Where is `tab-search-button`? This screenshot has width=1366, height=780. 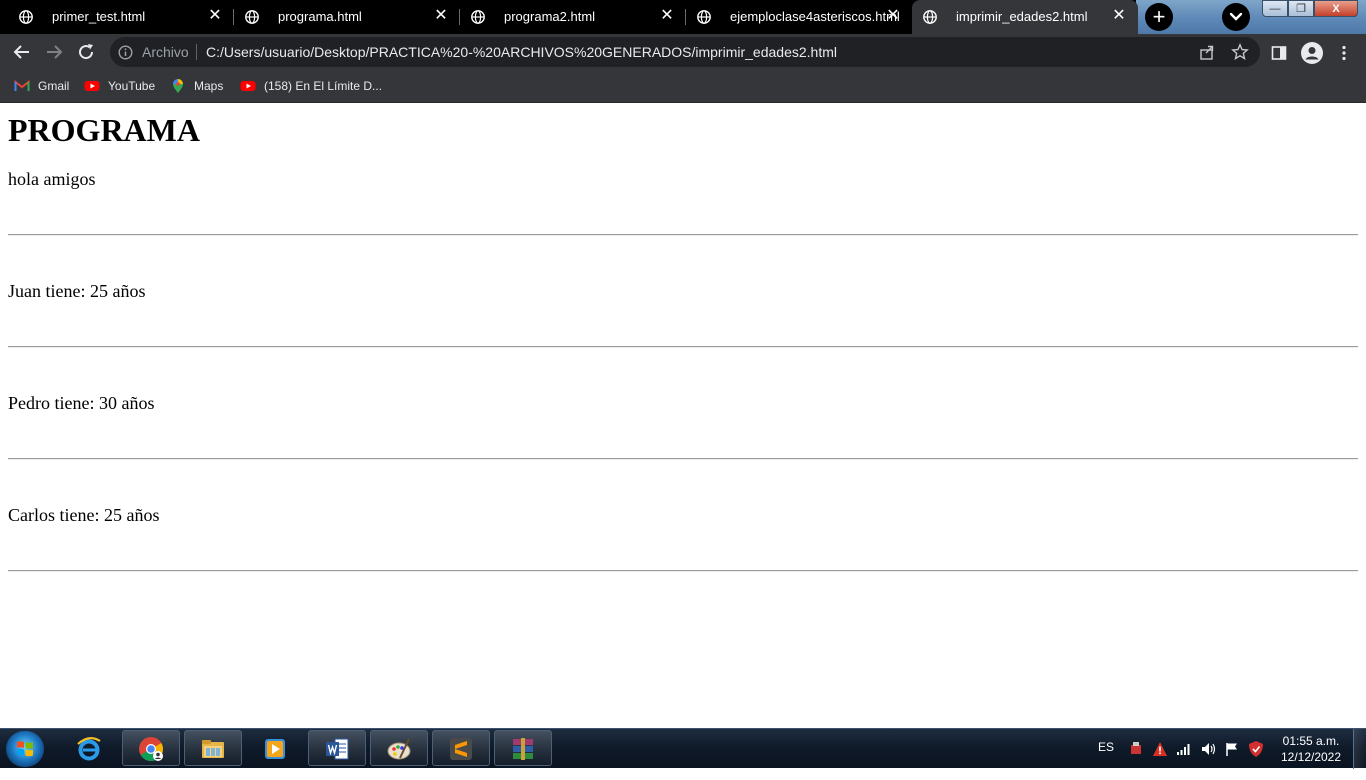
tab-search-button is located at coordinates (1236, 17).